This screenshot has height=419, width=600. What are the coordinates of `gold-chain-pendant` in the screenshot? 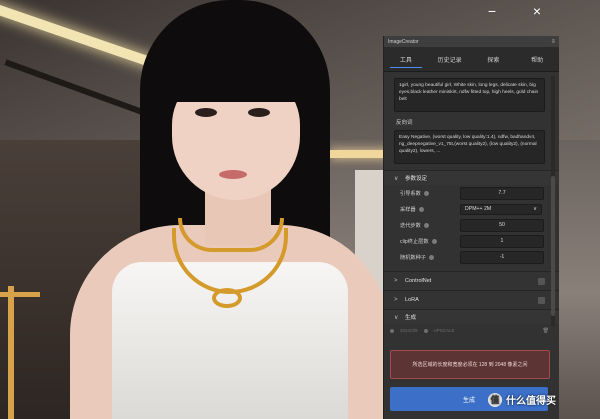 It's located at (227, 298).